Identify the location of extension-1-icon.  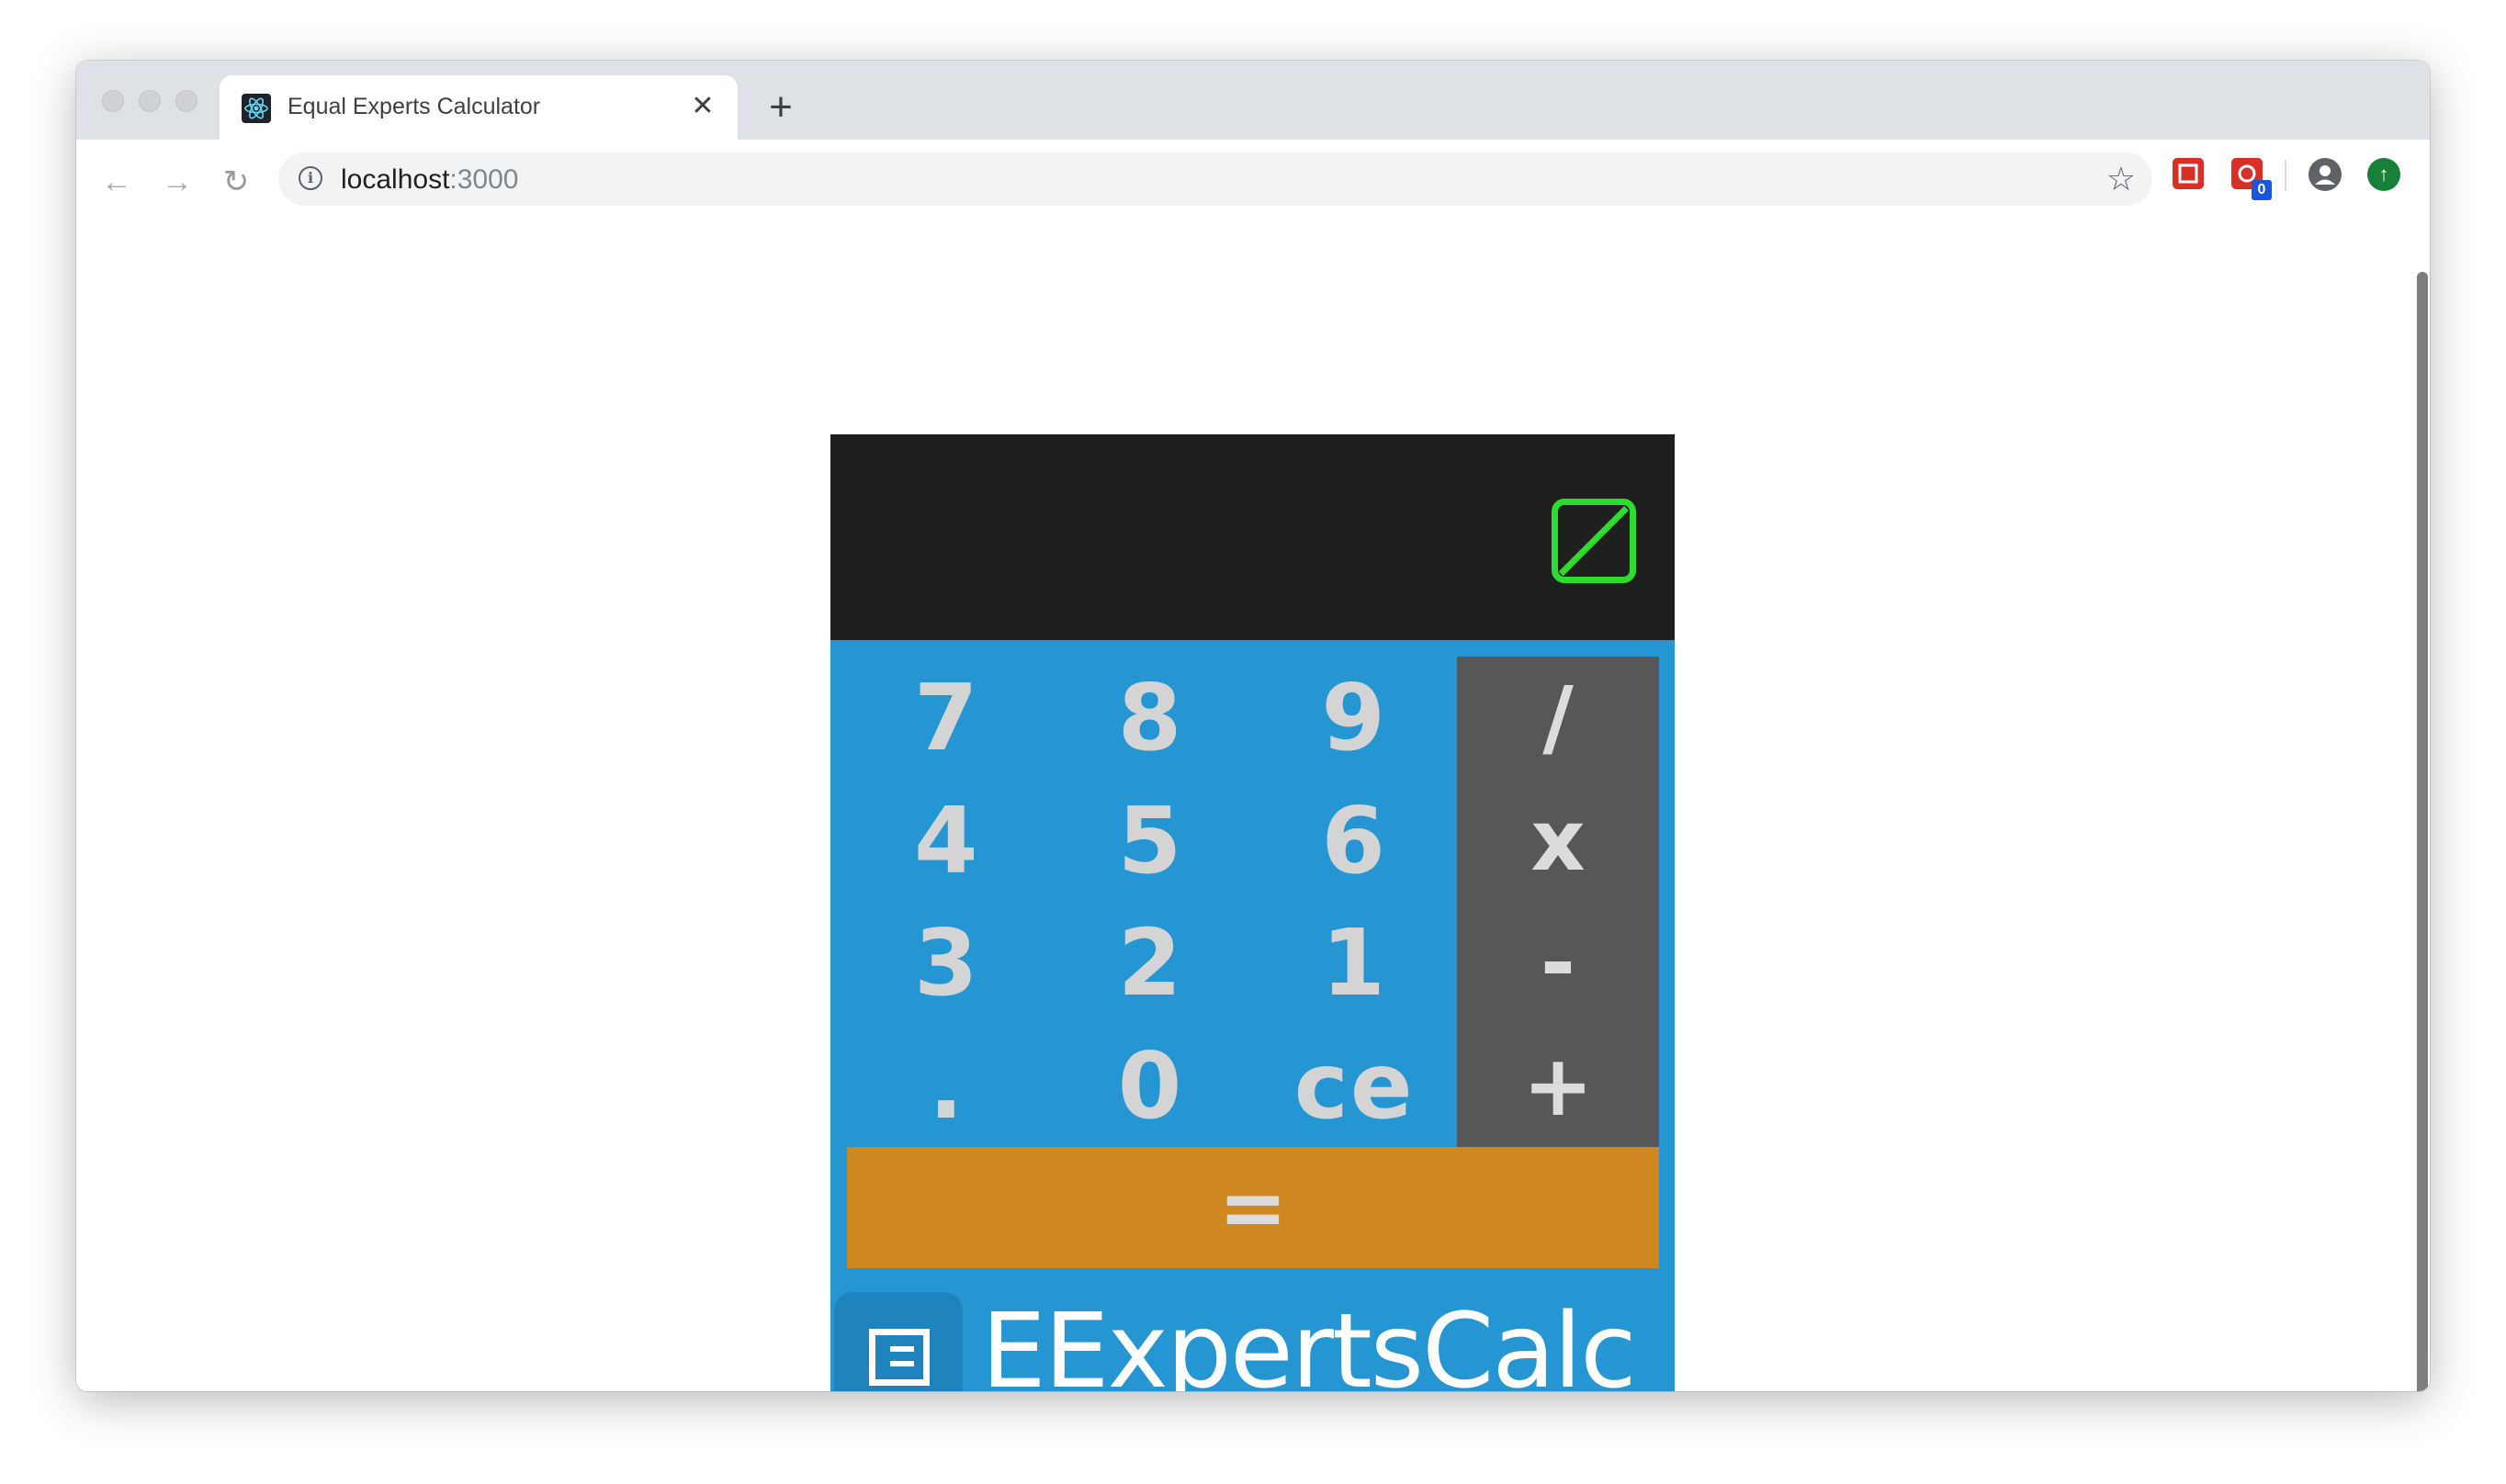
(2188, 174).